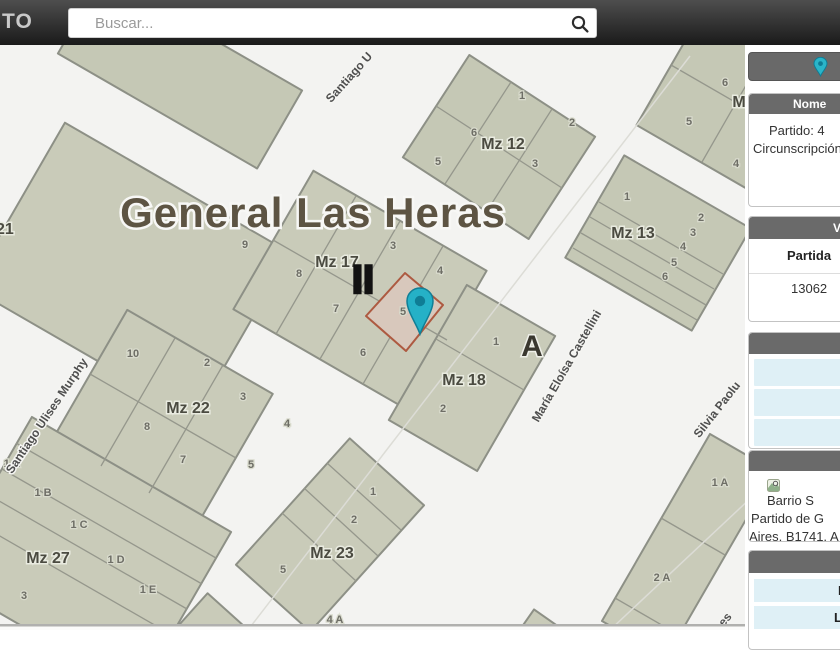 This screenshot has height=650, width=840. What do you see at coordinates (820, 67) in the screenshot?
I see `location-pin-icon` at bounding box center [820, 67].